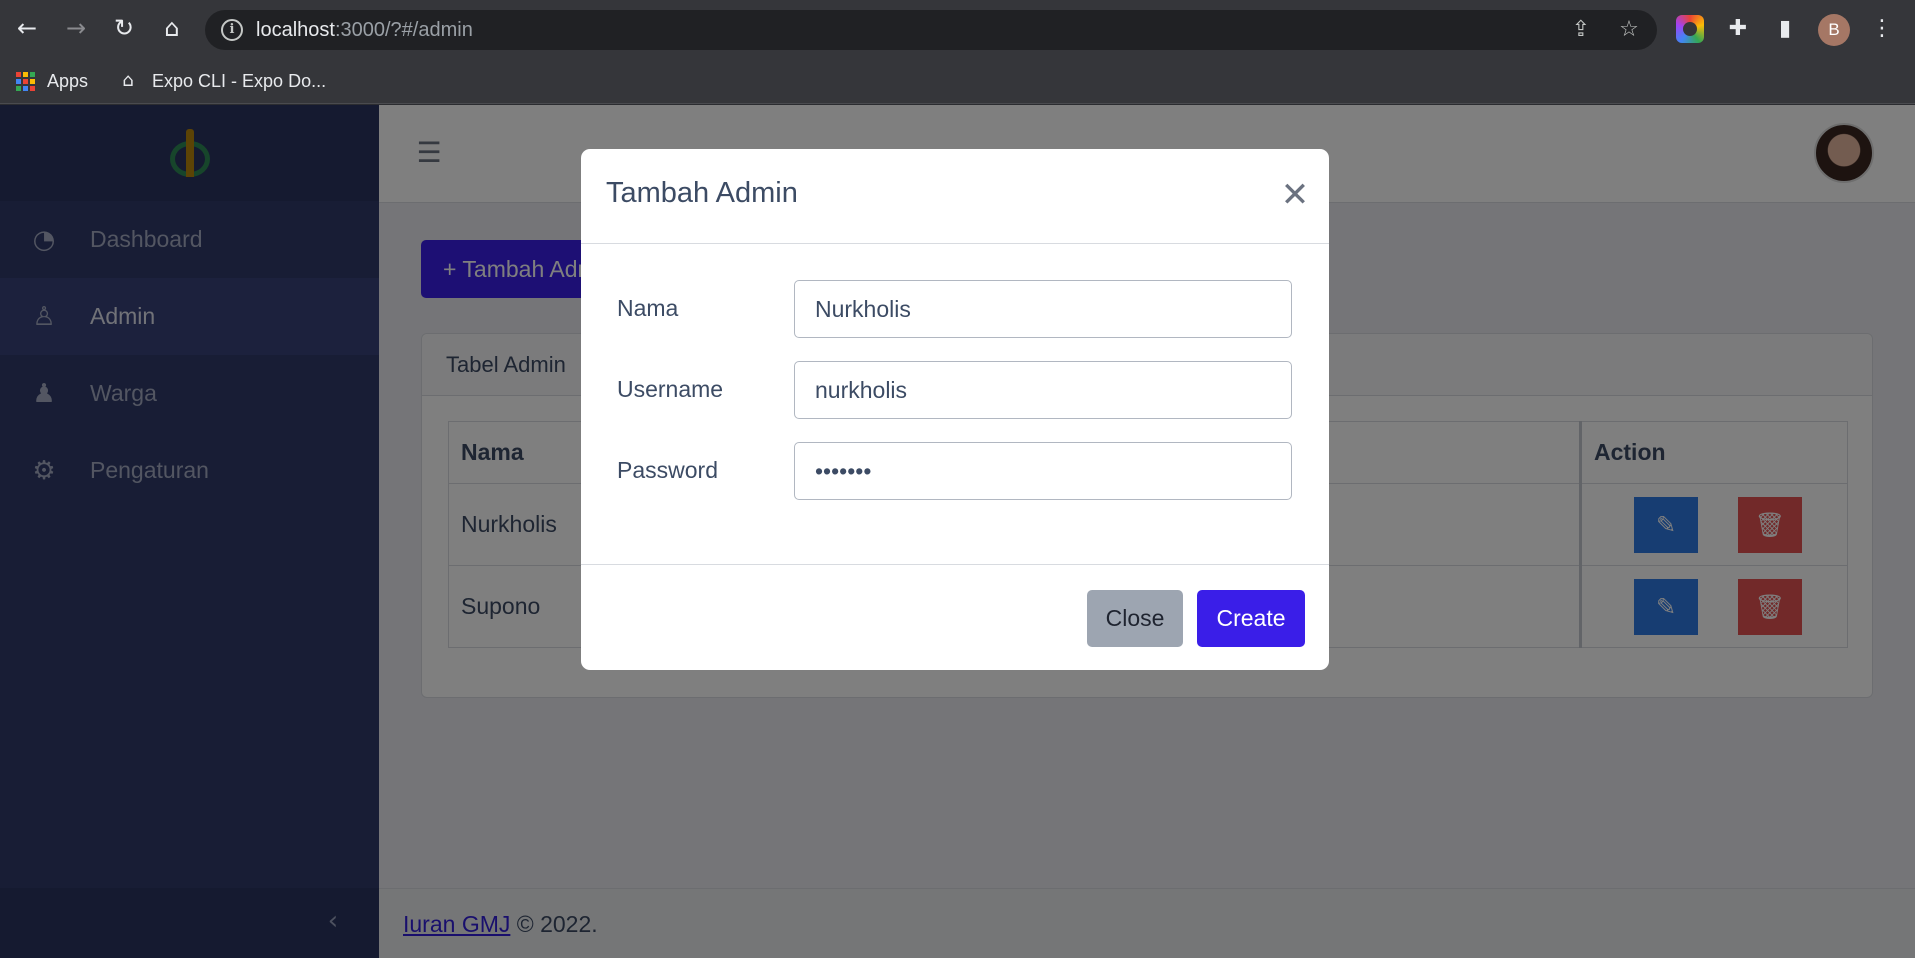  What do you see at coordinates (27, 28) in the screenshot?
I see `back-icon: ←` at bounding box center [27, 28].